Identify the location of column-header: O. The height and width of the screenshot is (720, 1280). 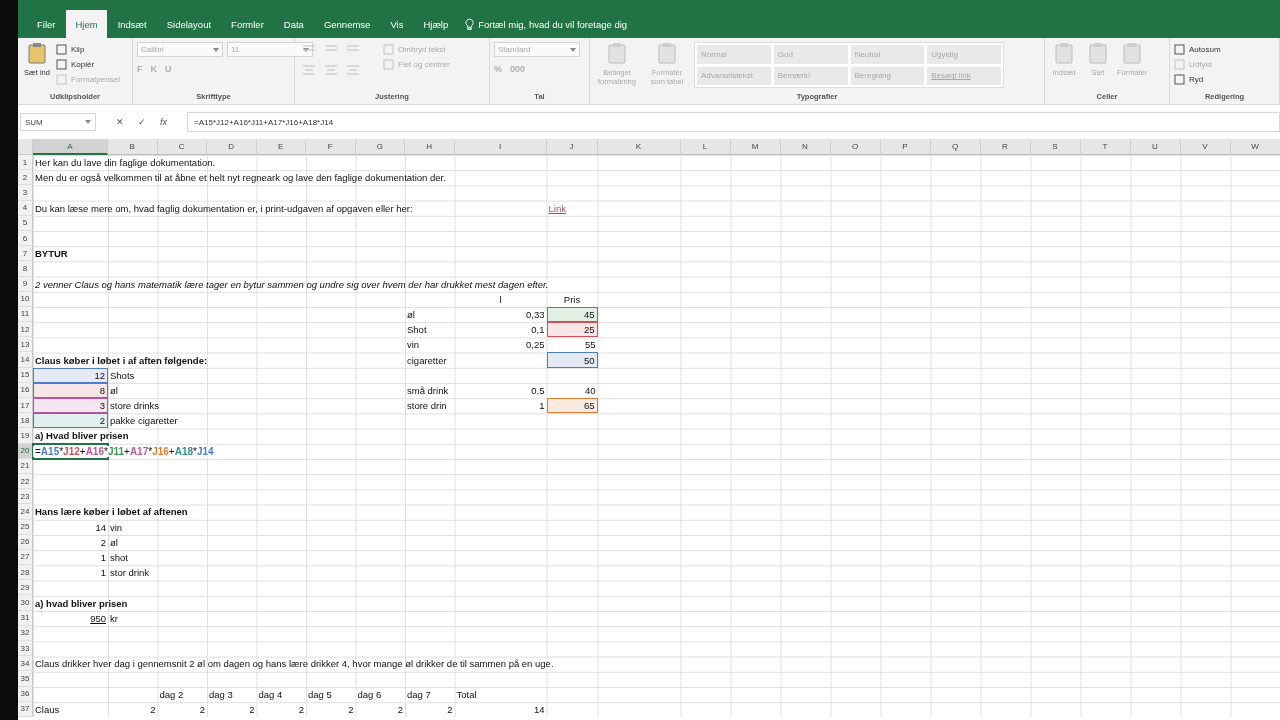
(855, 147).